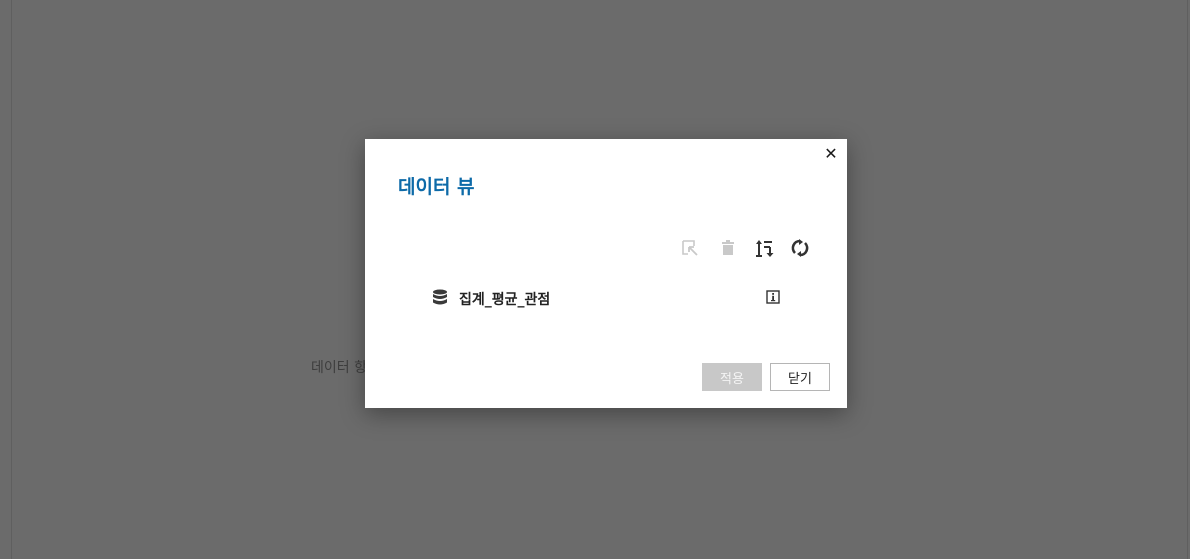 The height and width of the screenshot is (559, 1190). I want to click on sort-order-icon, so click(764, 248).